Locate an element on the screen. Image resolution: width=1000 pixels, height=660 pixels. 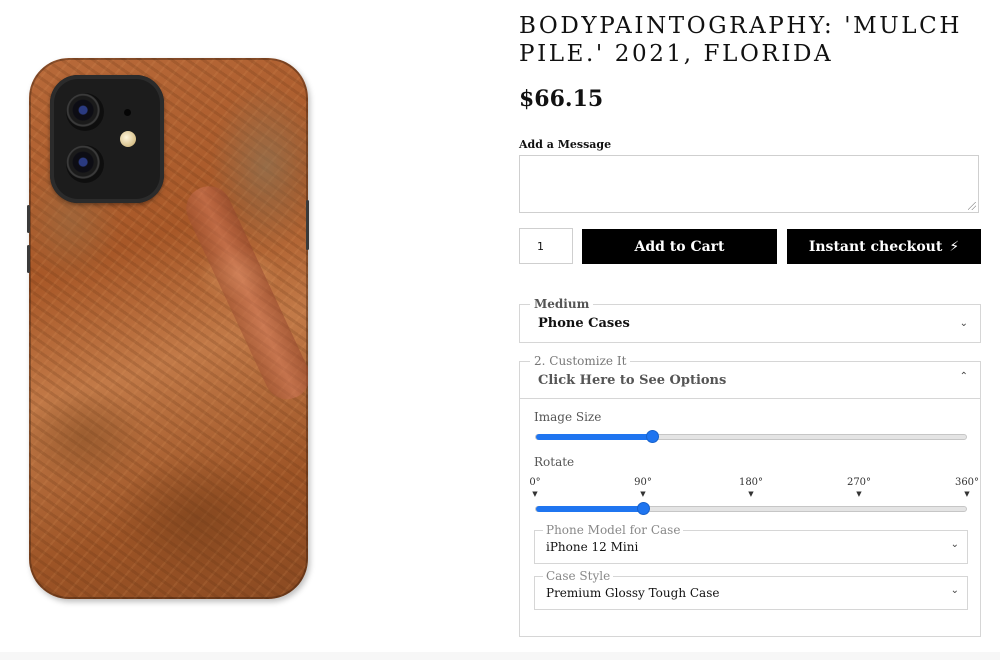
image-size-label: Image Size is located at coordinates (568, 417).